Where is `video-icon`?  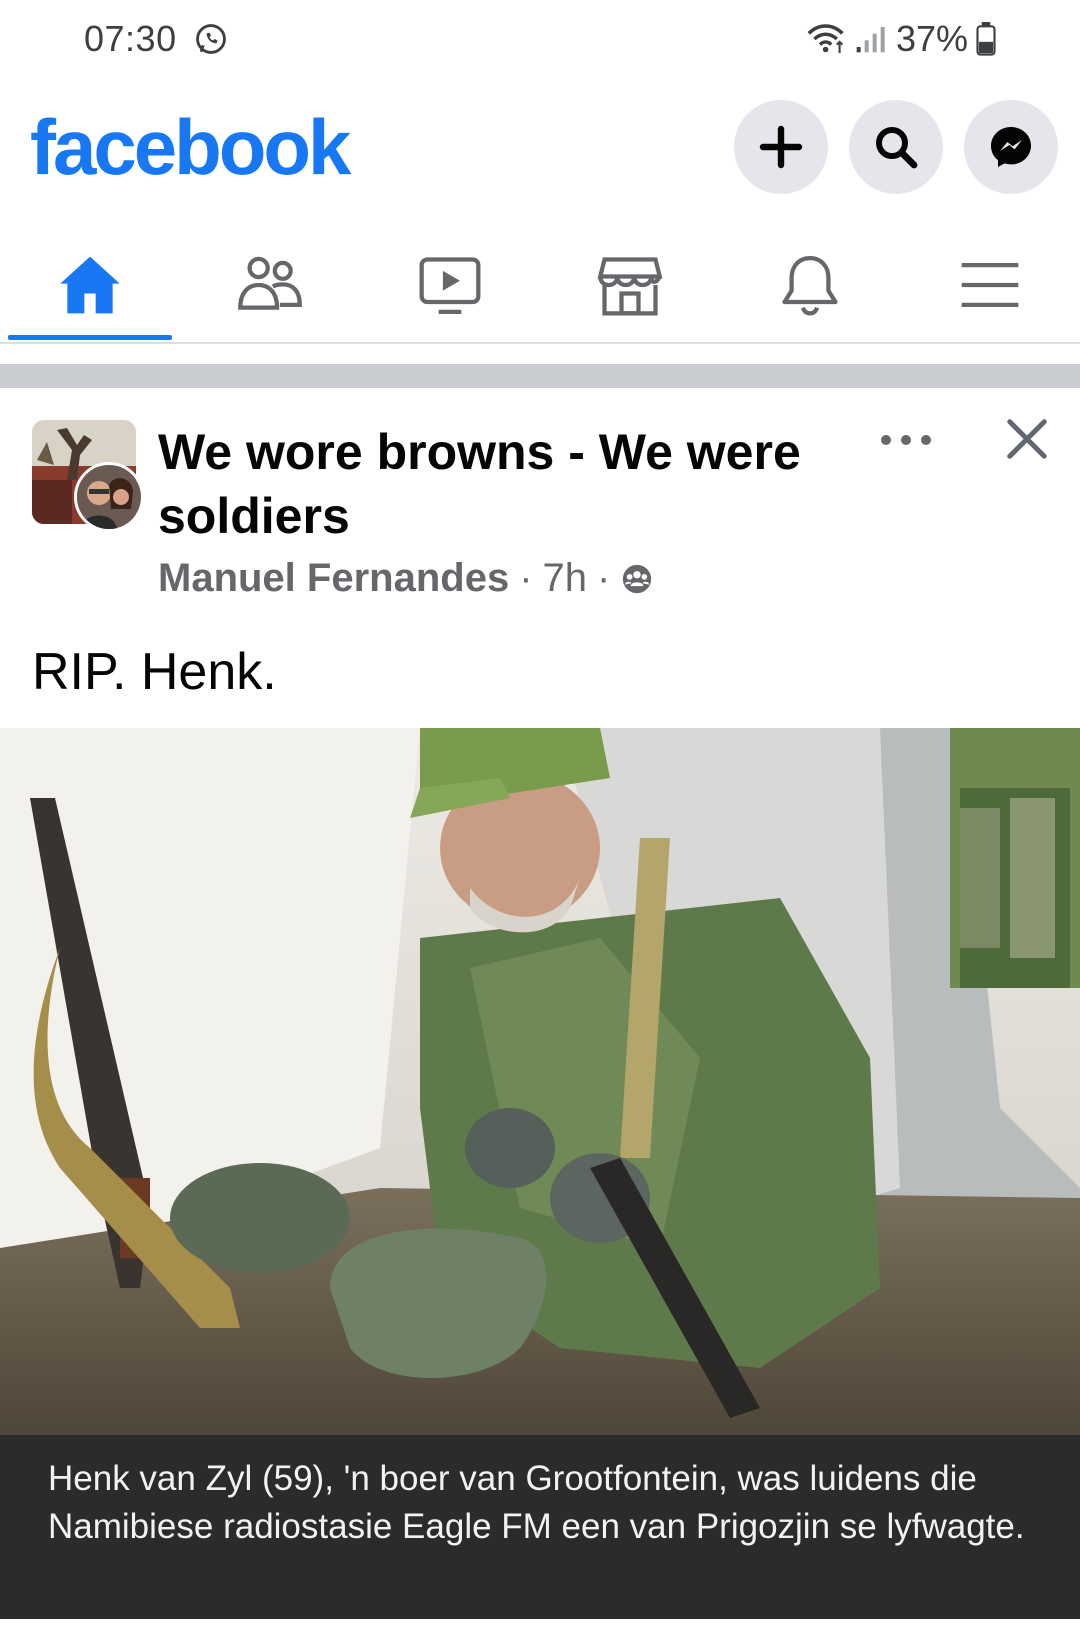
video-icon is located at coordinates (450, 286).